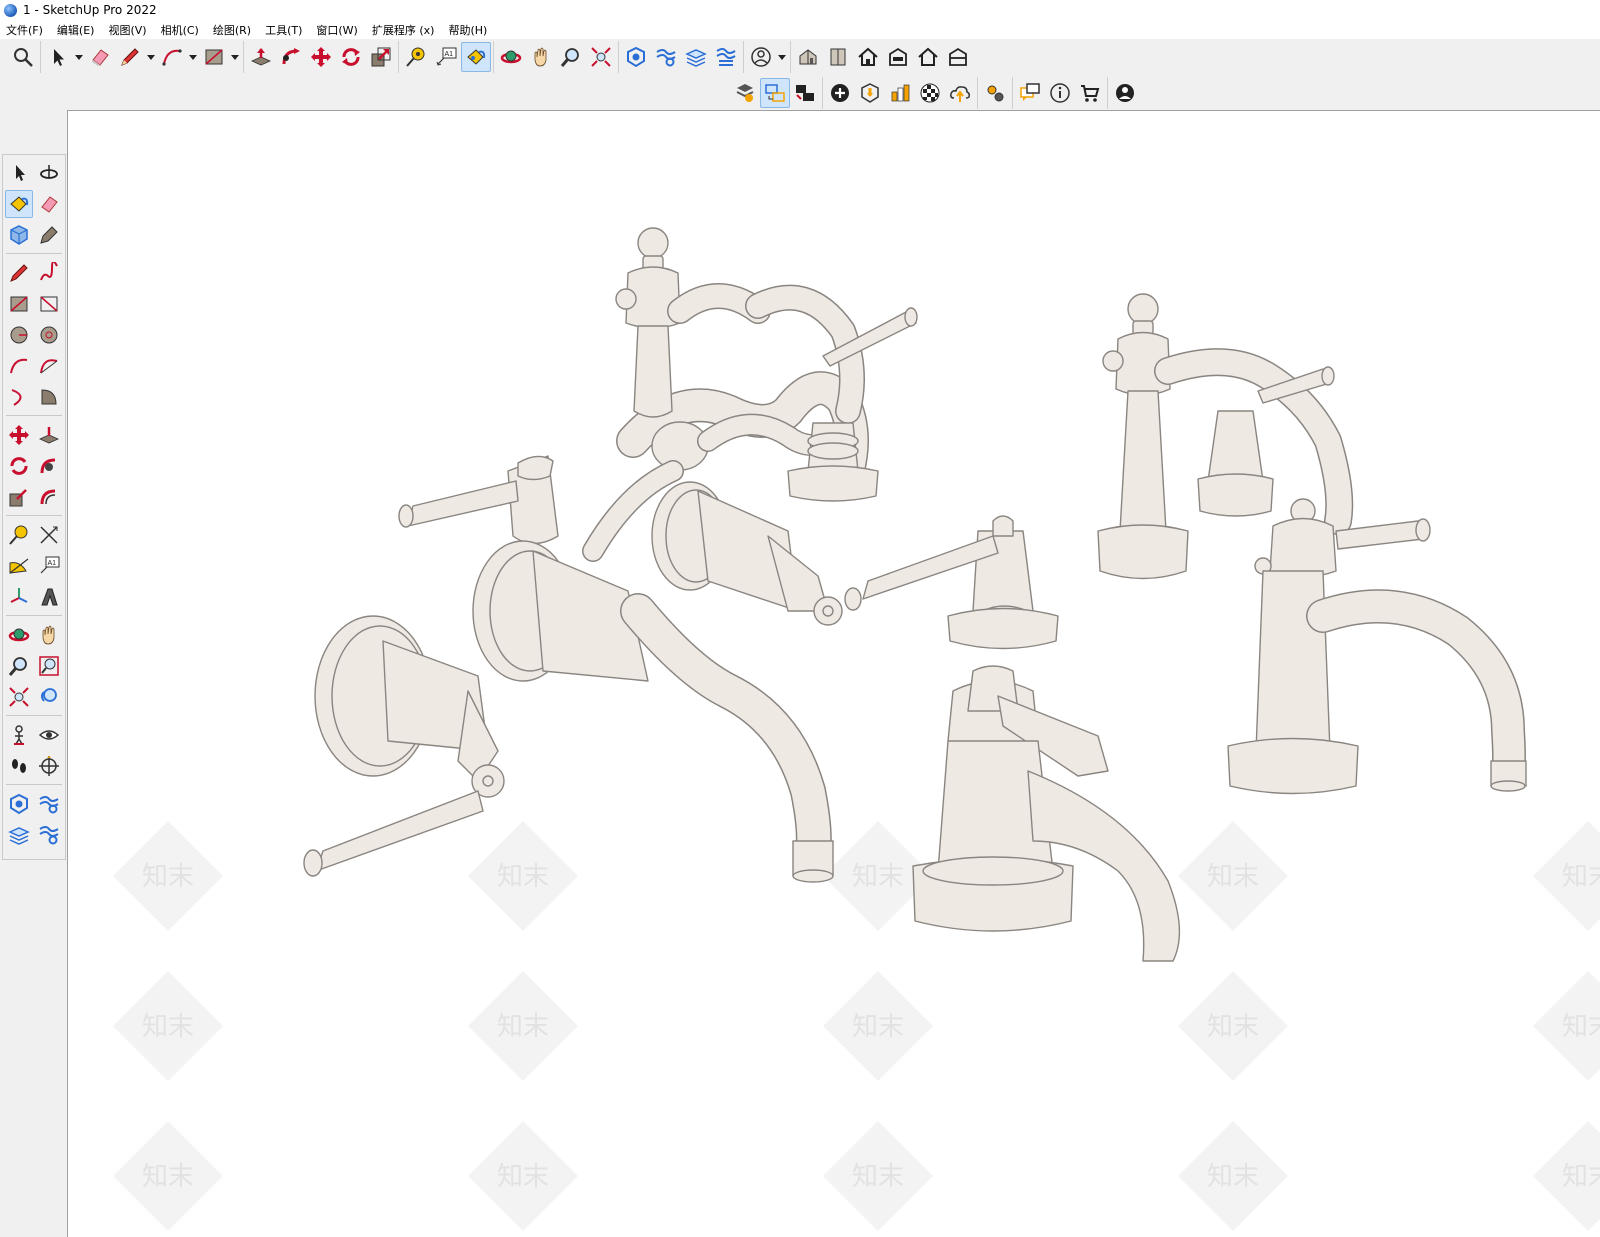 The height and width of the screenshot is (1237, 1600). Describe the element at coordinates (151, 57) in the screenshot. I see `line-dropdown` at that location.